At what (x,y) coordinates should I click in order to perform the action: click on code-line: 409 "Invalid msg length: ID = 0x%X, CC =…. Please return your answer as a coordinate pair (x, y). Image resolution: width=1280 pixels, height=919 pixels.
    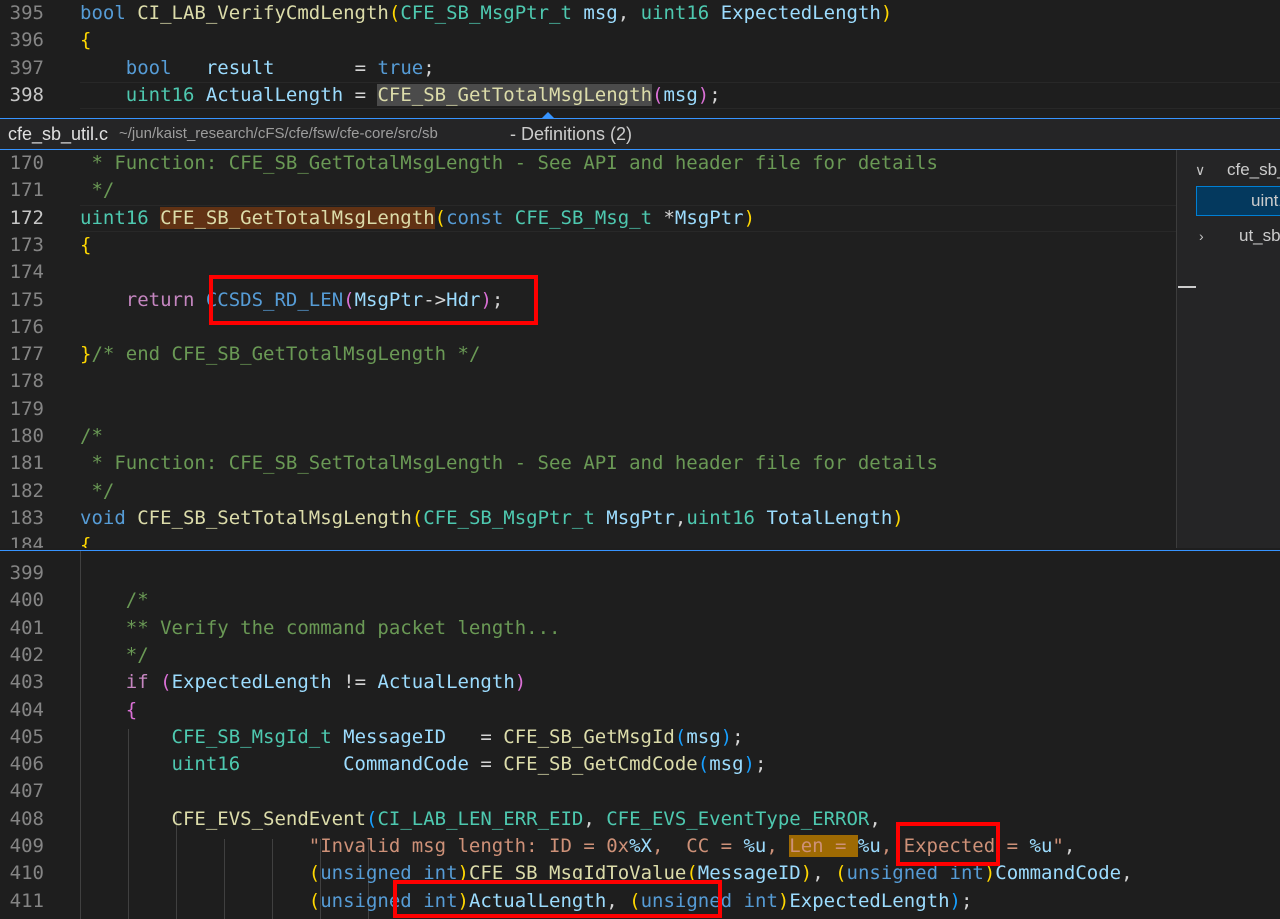
    Looking at the image, I should click on (640, 846).